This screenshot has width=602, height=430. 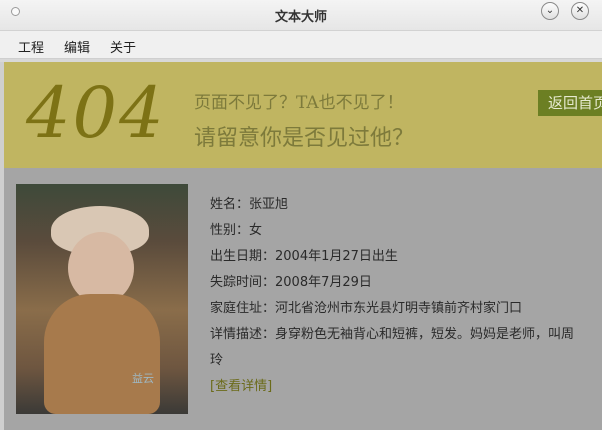 What do you see at coordinates (366, 308) in the screenshot?
I see `info-address: 家庭住址：河北省沧州市东光县灯明寺镇前齐村家门口` at bounding box center [366, 308].